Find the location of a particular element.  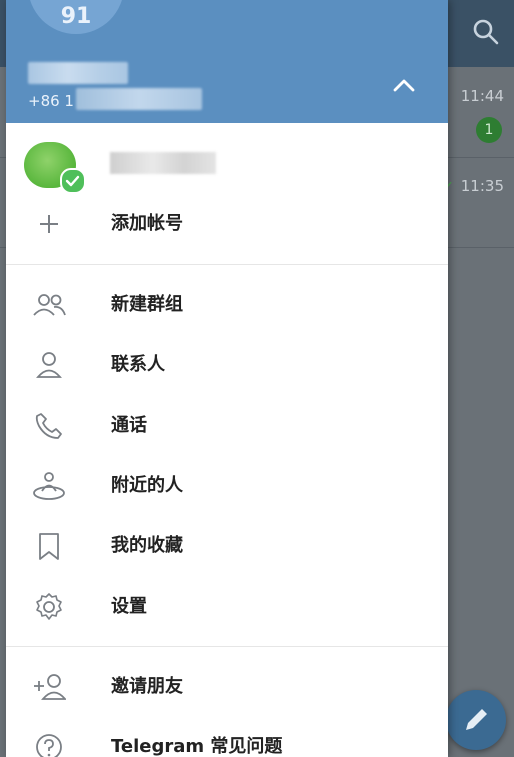

calls-button: 通话 is located at coordinates (227, 426).